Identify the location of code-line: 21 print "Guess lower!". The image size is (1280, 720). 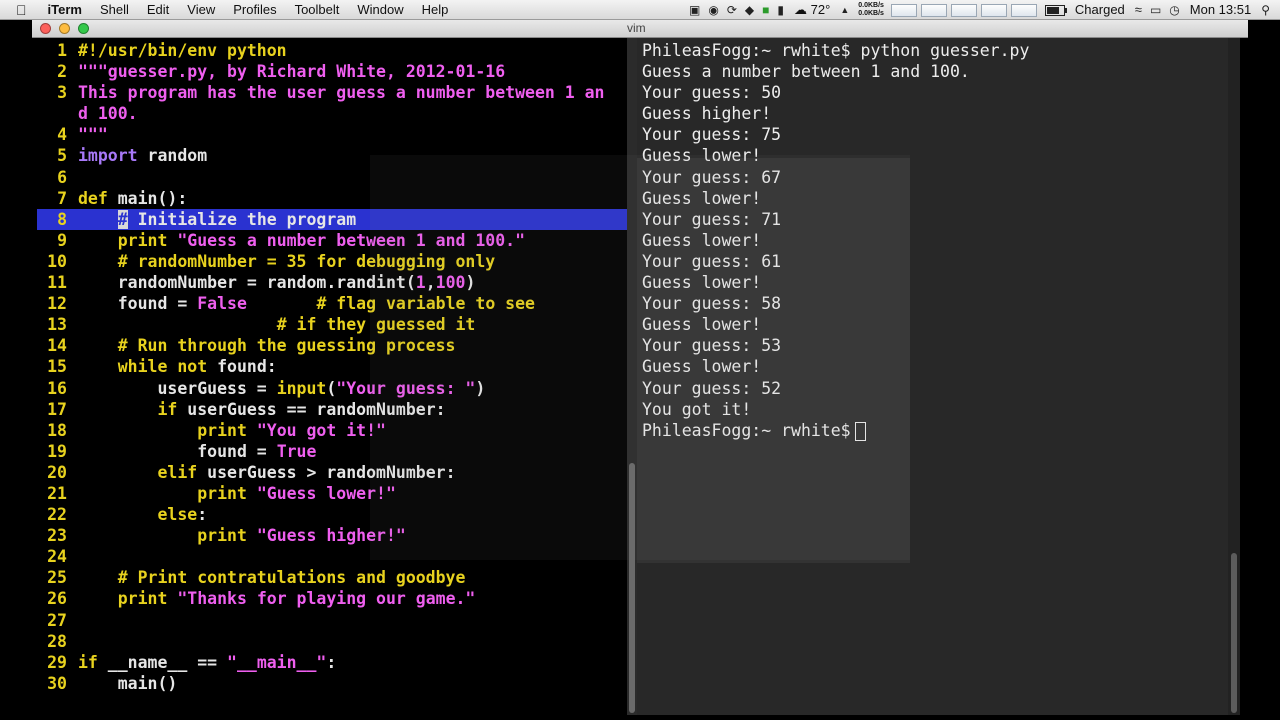
(332, 493).